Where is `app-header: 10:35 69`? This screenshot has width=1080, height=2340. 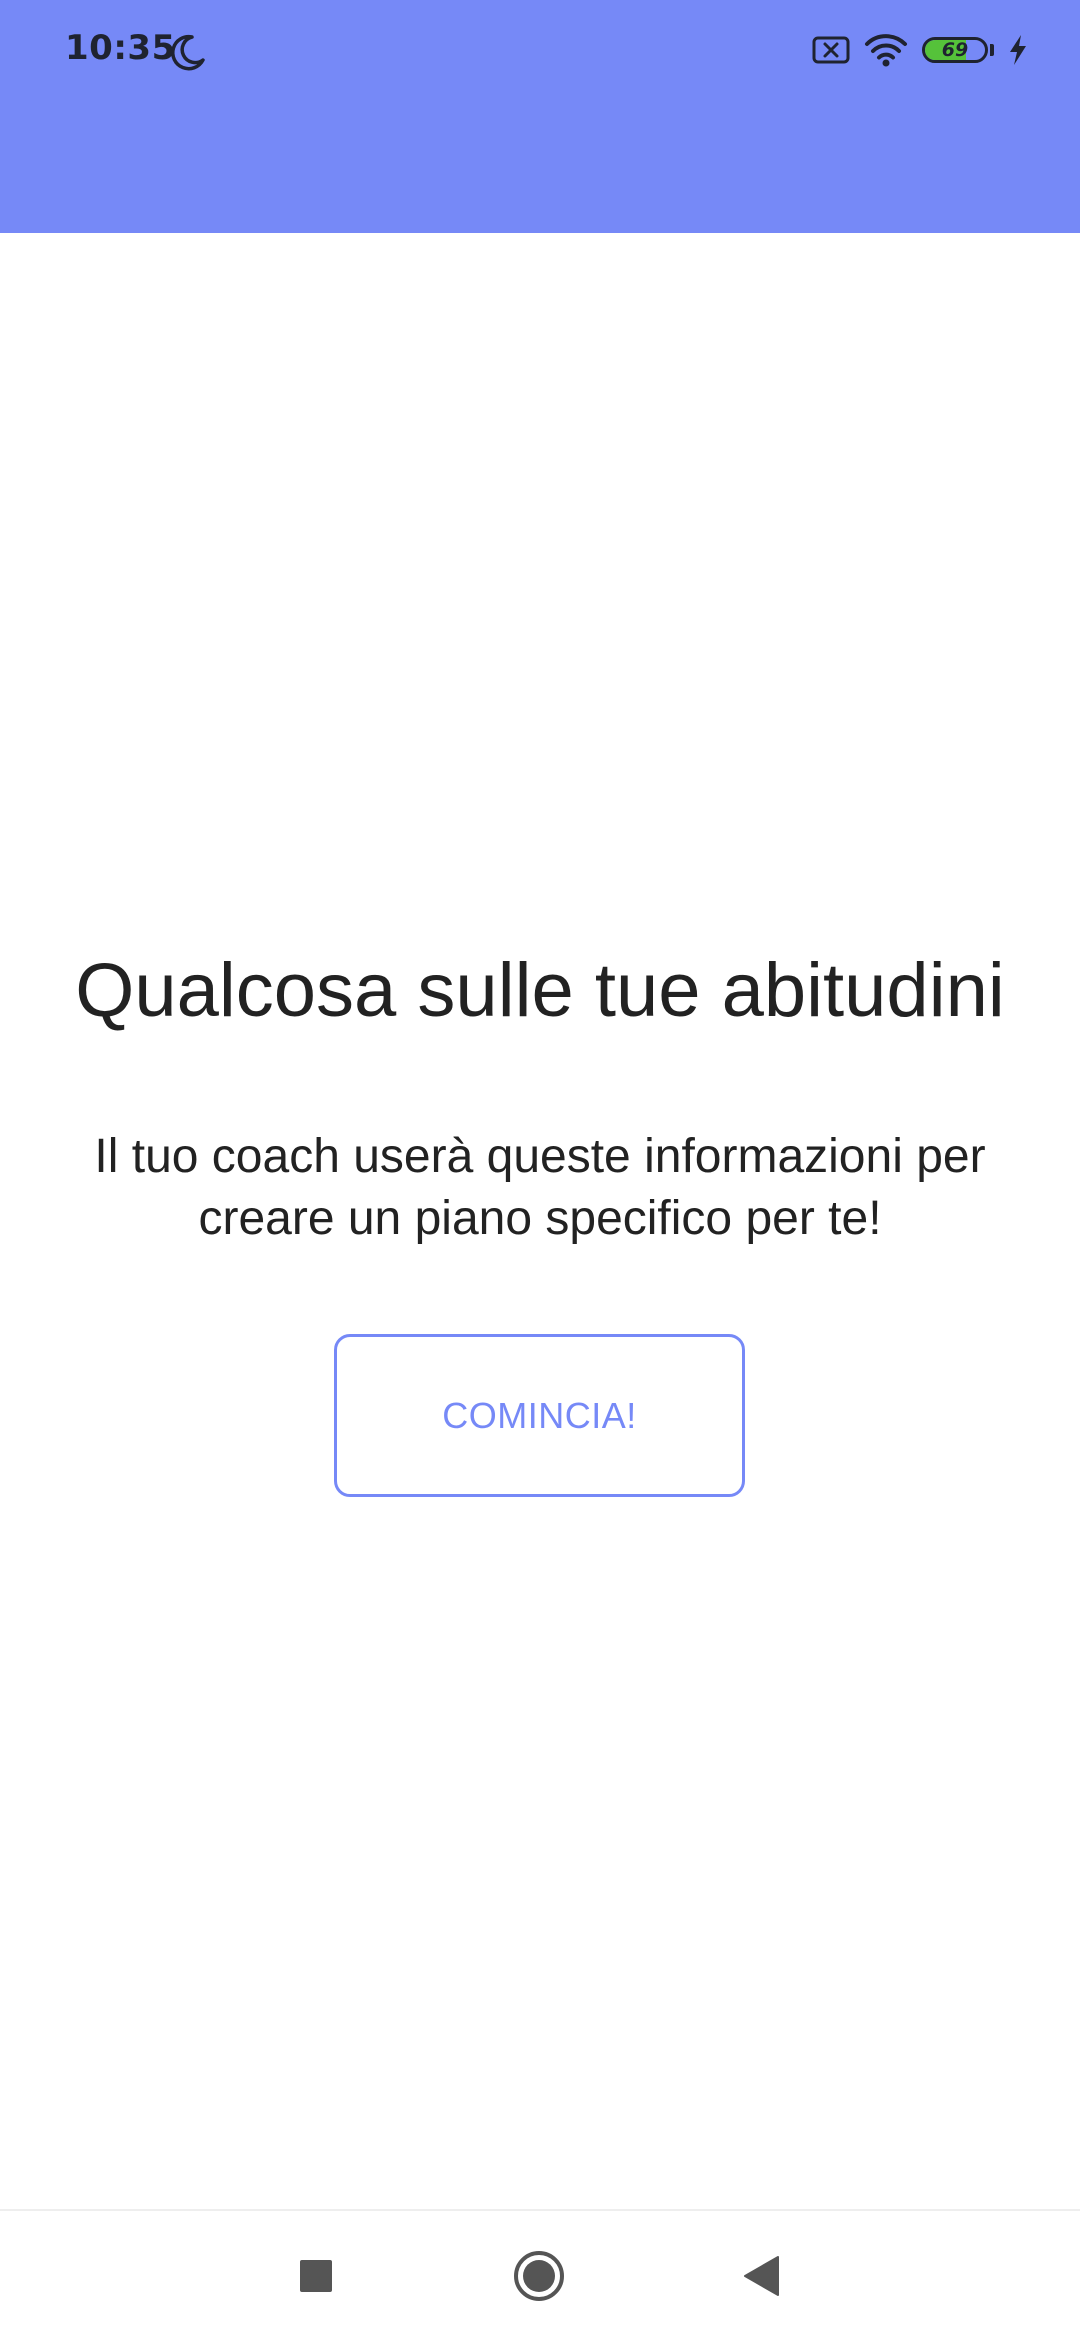 app-header: 10:35 69 is located at coordinates (540, 116).